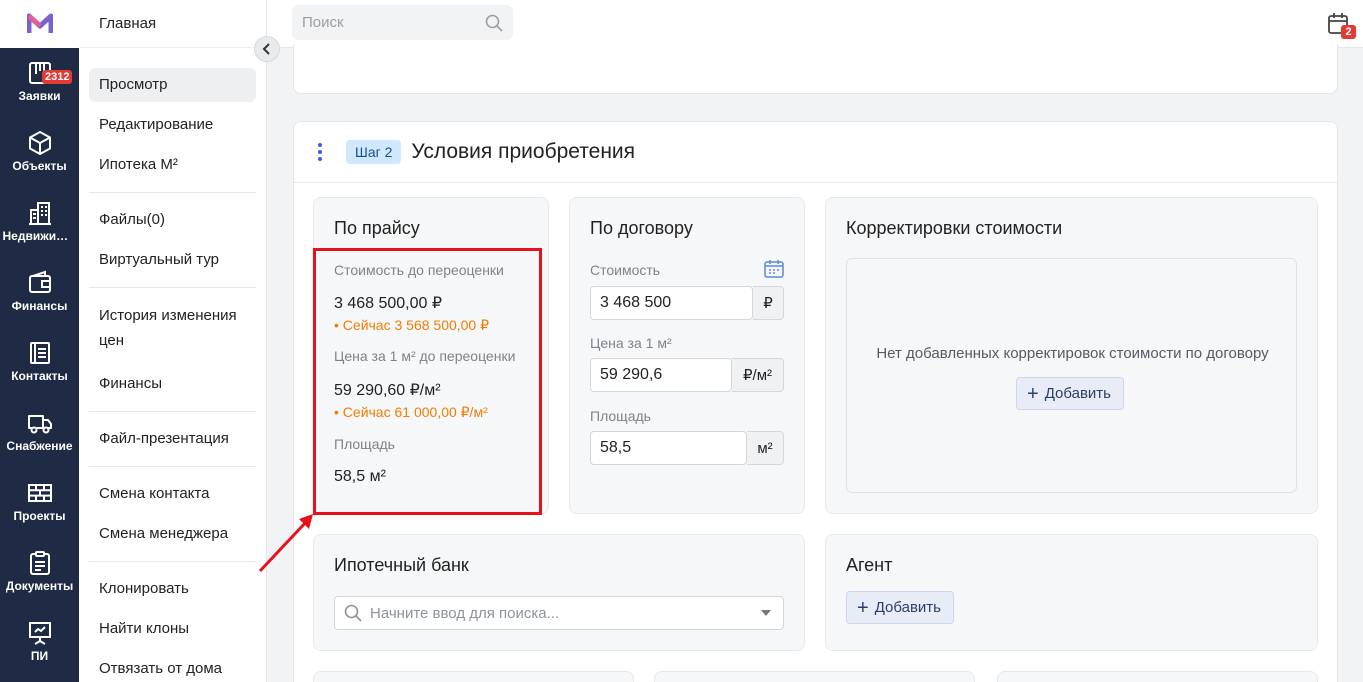 The image size is (1363, 682). I want to click on rail-item-label: Контакты, so click(39, 376).